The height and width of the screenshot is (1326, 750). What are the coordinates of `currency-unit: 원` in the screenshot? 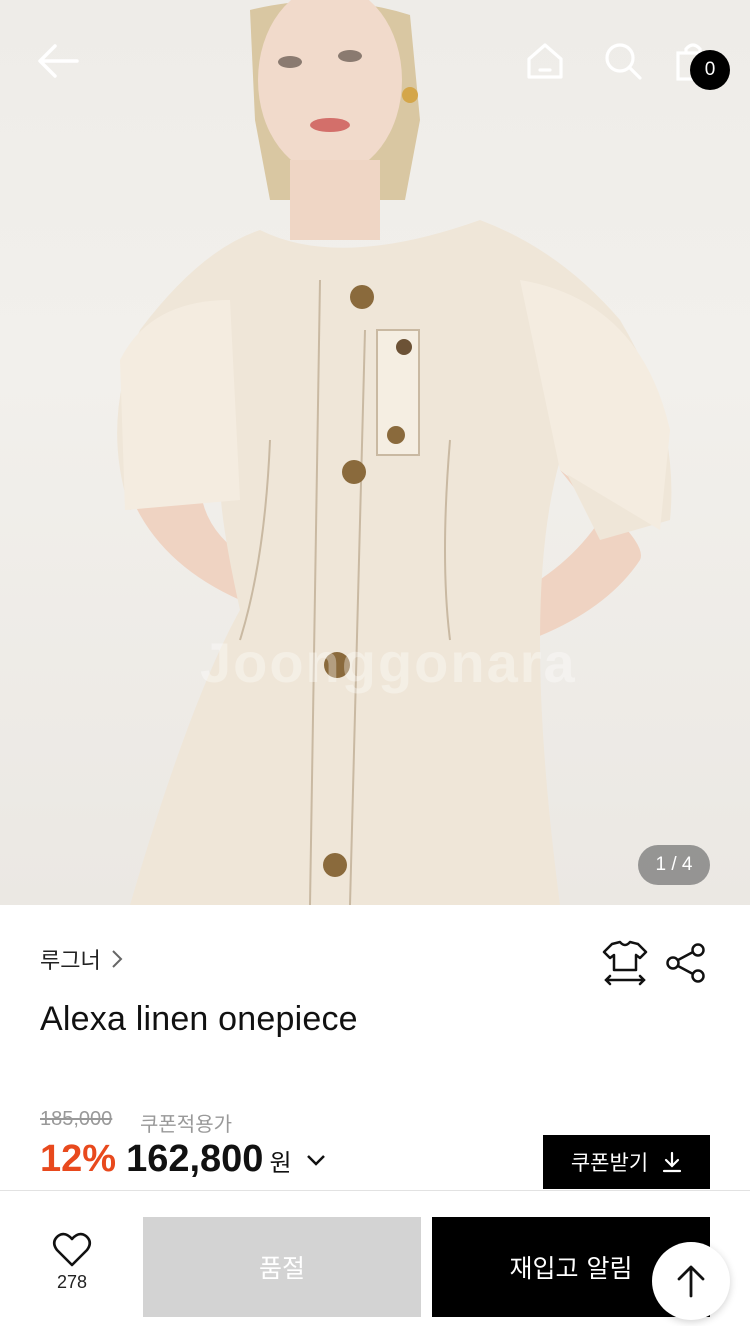 It's located at (280, 1163).